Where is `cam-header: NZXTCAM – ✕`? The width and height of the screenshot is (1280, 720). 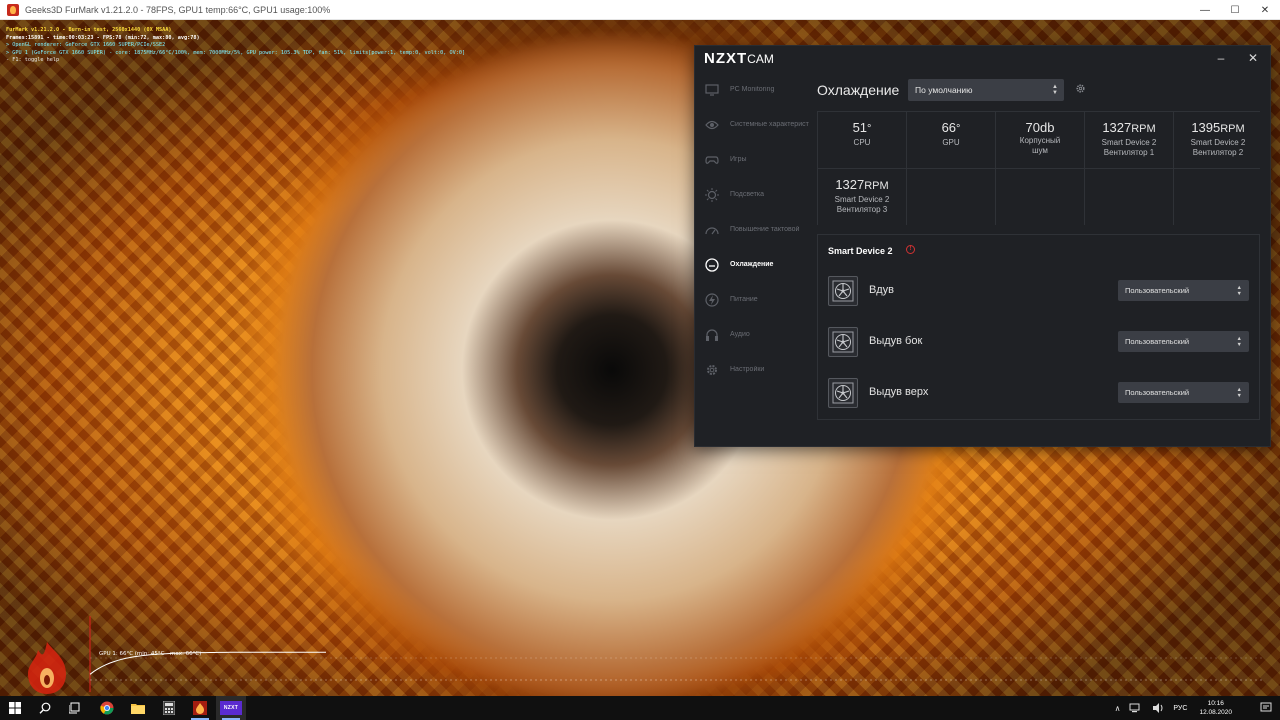 cam-header: NZXTCAM – ✕ is located at coordinates (982, 58).